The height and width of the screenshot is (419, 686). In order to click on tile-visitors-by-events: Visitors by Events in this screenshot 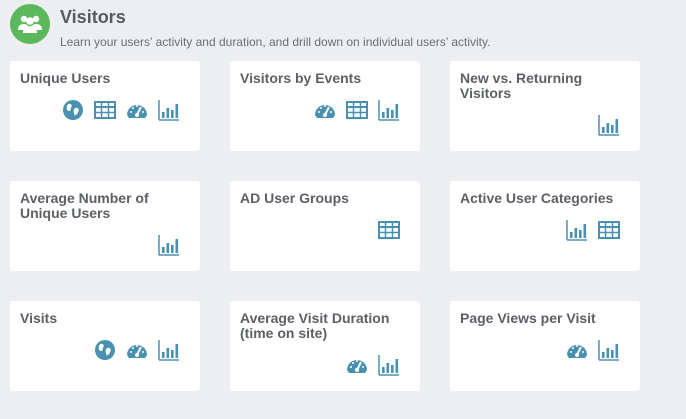, I will do `click(325, 106)`.